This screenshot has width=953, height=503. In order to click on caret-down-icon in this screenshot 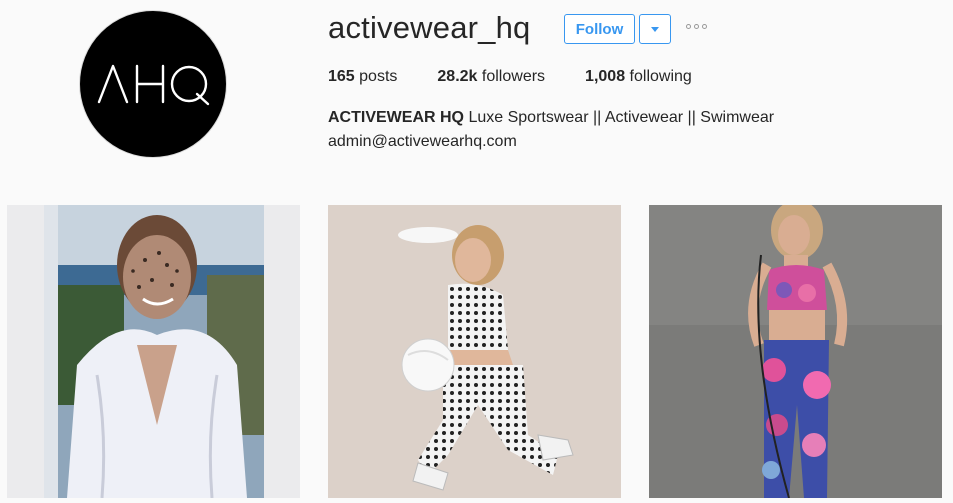, I will do `click(655, 29)`.